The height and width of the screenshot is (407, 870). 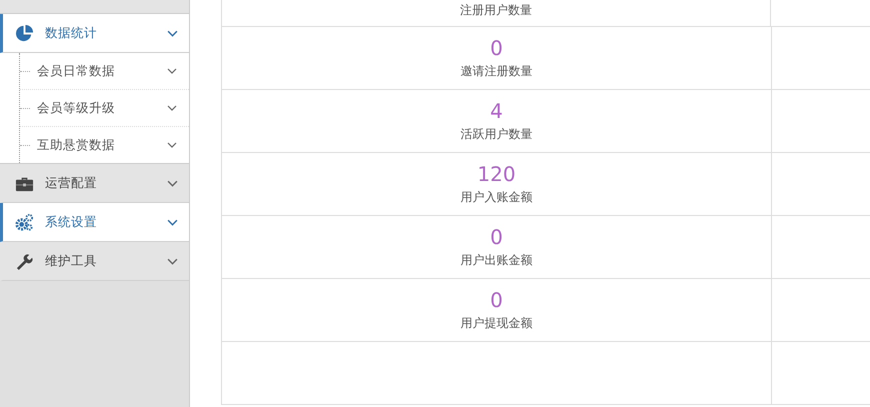 I want to click on gears-icon, so click(x=24, y=222).